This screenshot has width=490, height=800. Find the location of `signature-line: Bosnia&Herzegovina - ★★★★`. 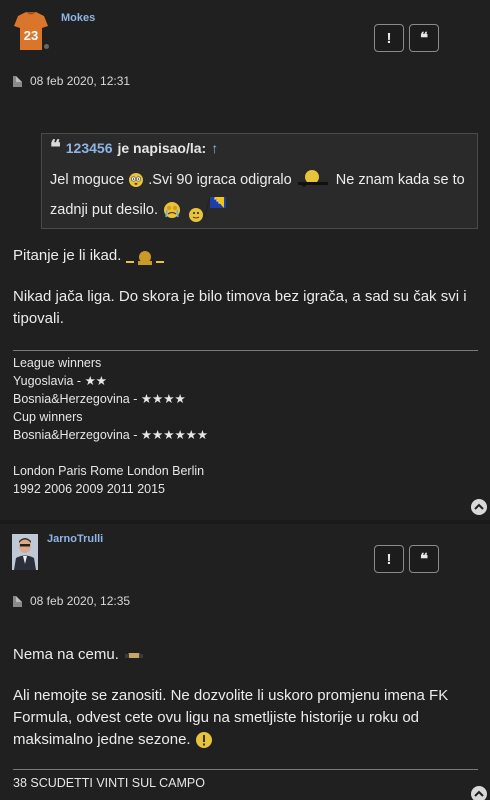

signature-line: Bosnia&Herzegovina - ★★★★ is located at coordinates (99, 399).